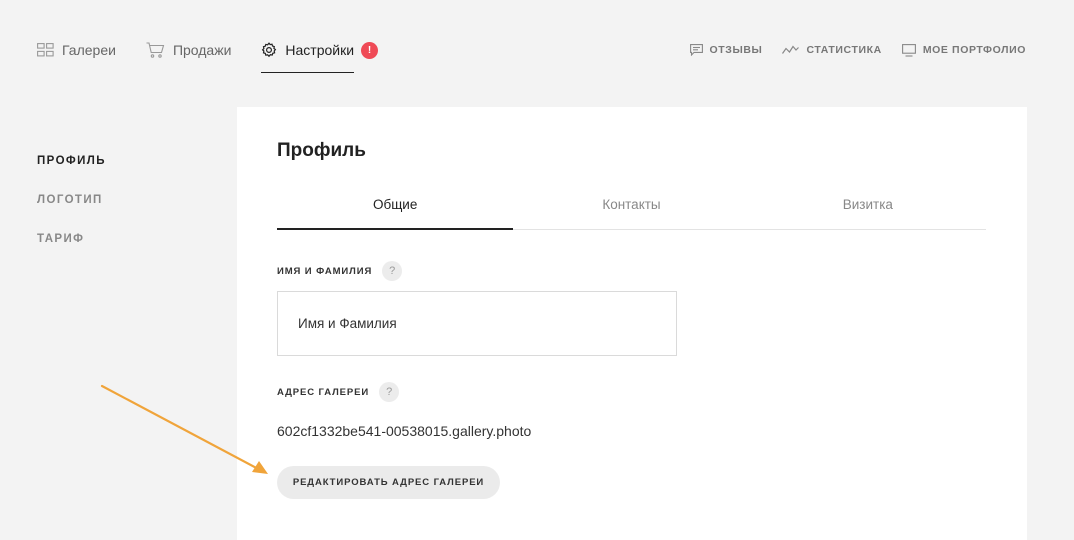 The height and width of the screenshot is (540, 1074). Describe the element at coordinates (89, 50) in the screenshot. I see `nav-label-galleries: Галереи` at that location.